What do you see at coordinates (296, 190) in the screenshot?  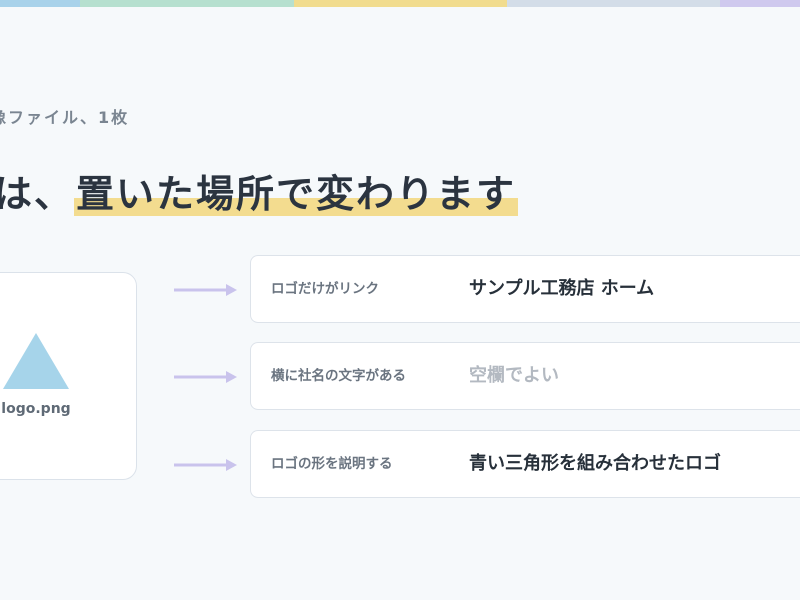 I see `headline-highlight: 置いた場所で変わります` at bounding box center [296, 190].